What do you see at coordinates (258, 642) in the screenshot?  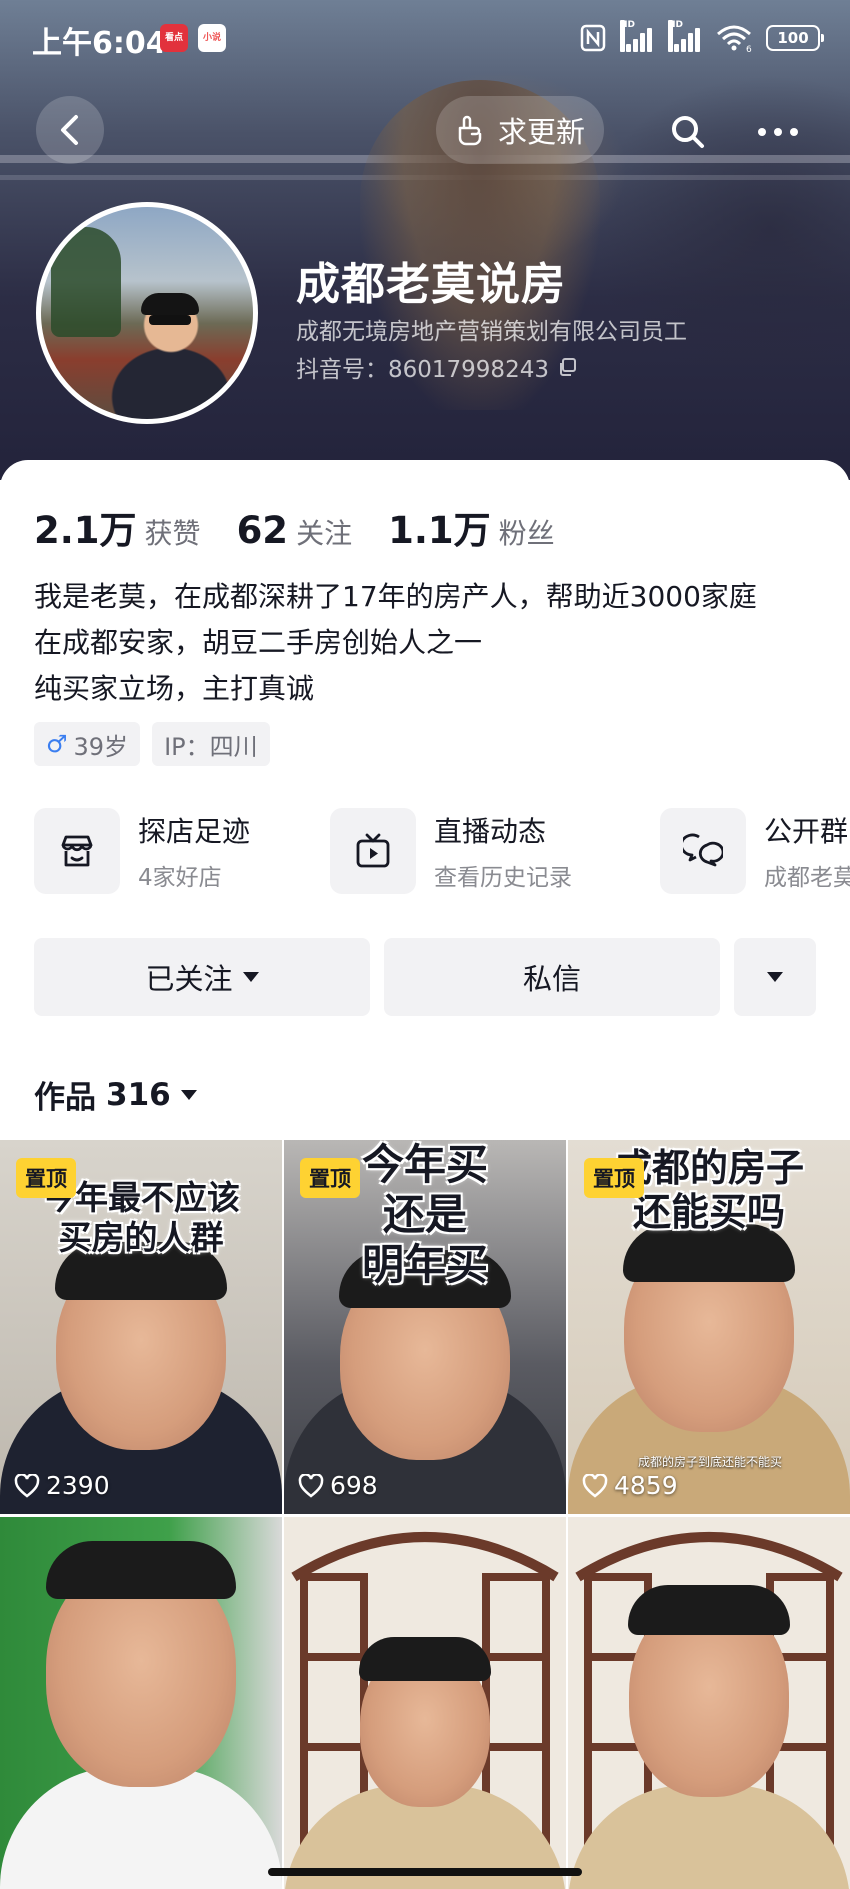 I see `bio-line: 在成都安家，胡豆二手房创始人之一` at bounding box center [258, 642].